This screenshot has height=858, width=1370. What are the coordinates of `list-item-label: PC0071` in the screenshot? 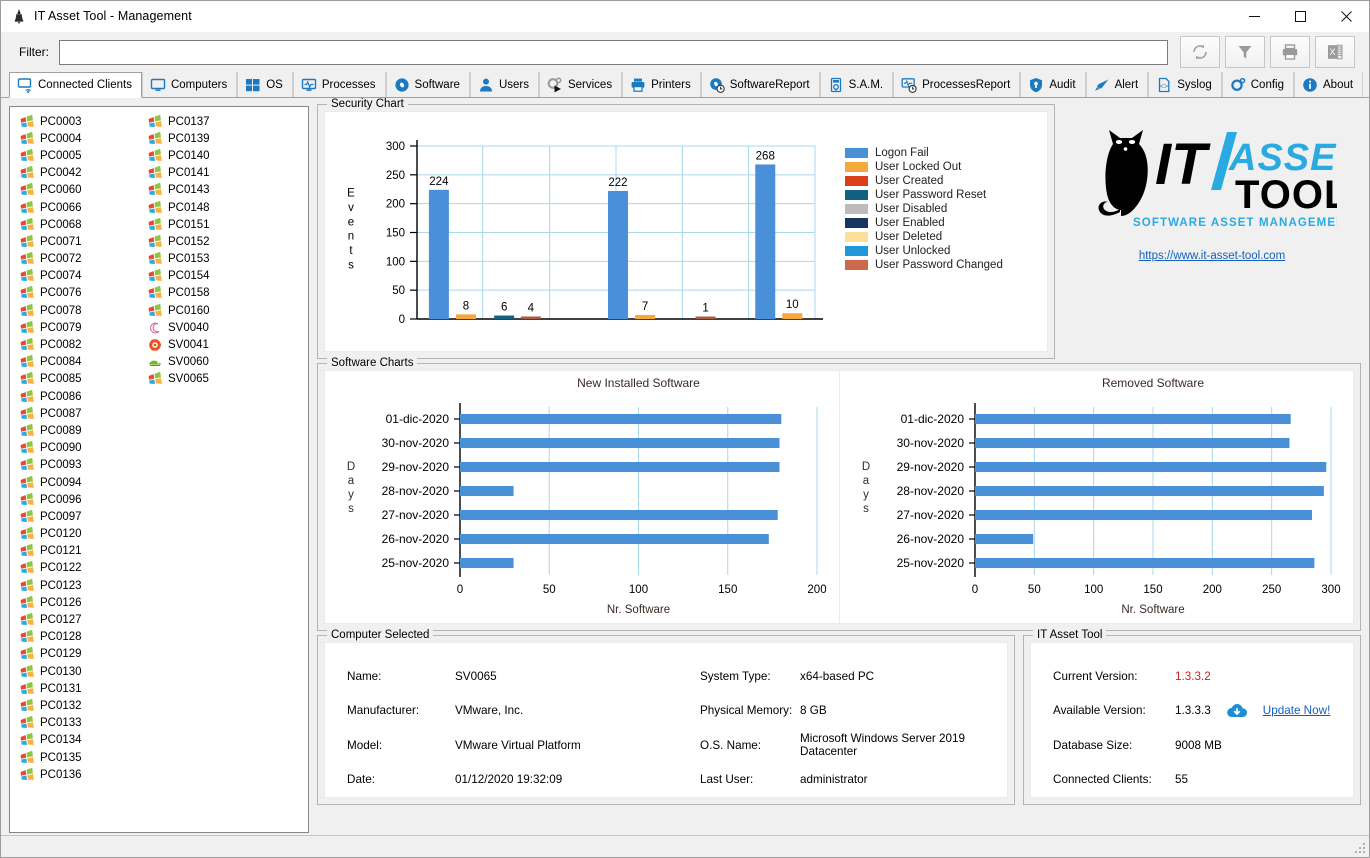 It's located at (61, 241).